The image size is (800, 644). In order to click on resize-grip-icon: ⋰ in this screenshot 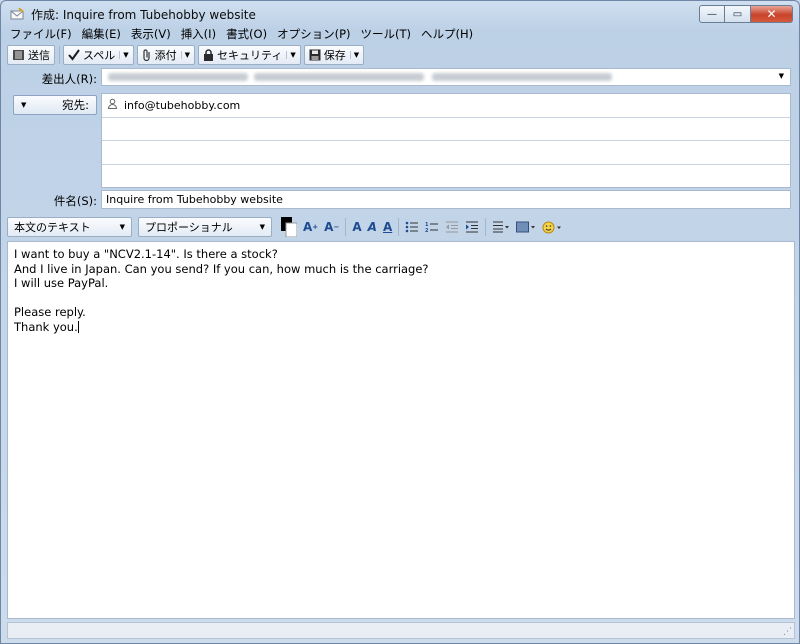, I will do `click(787, 632)`.